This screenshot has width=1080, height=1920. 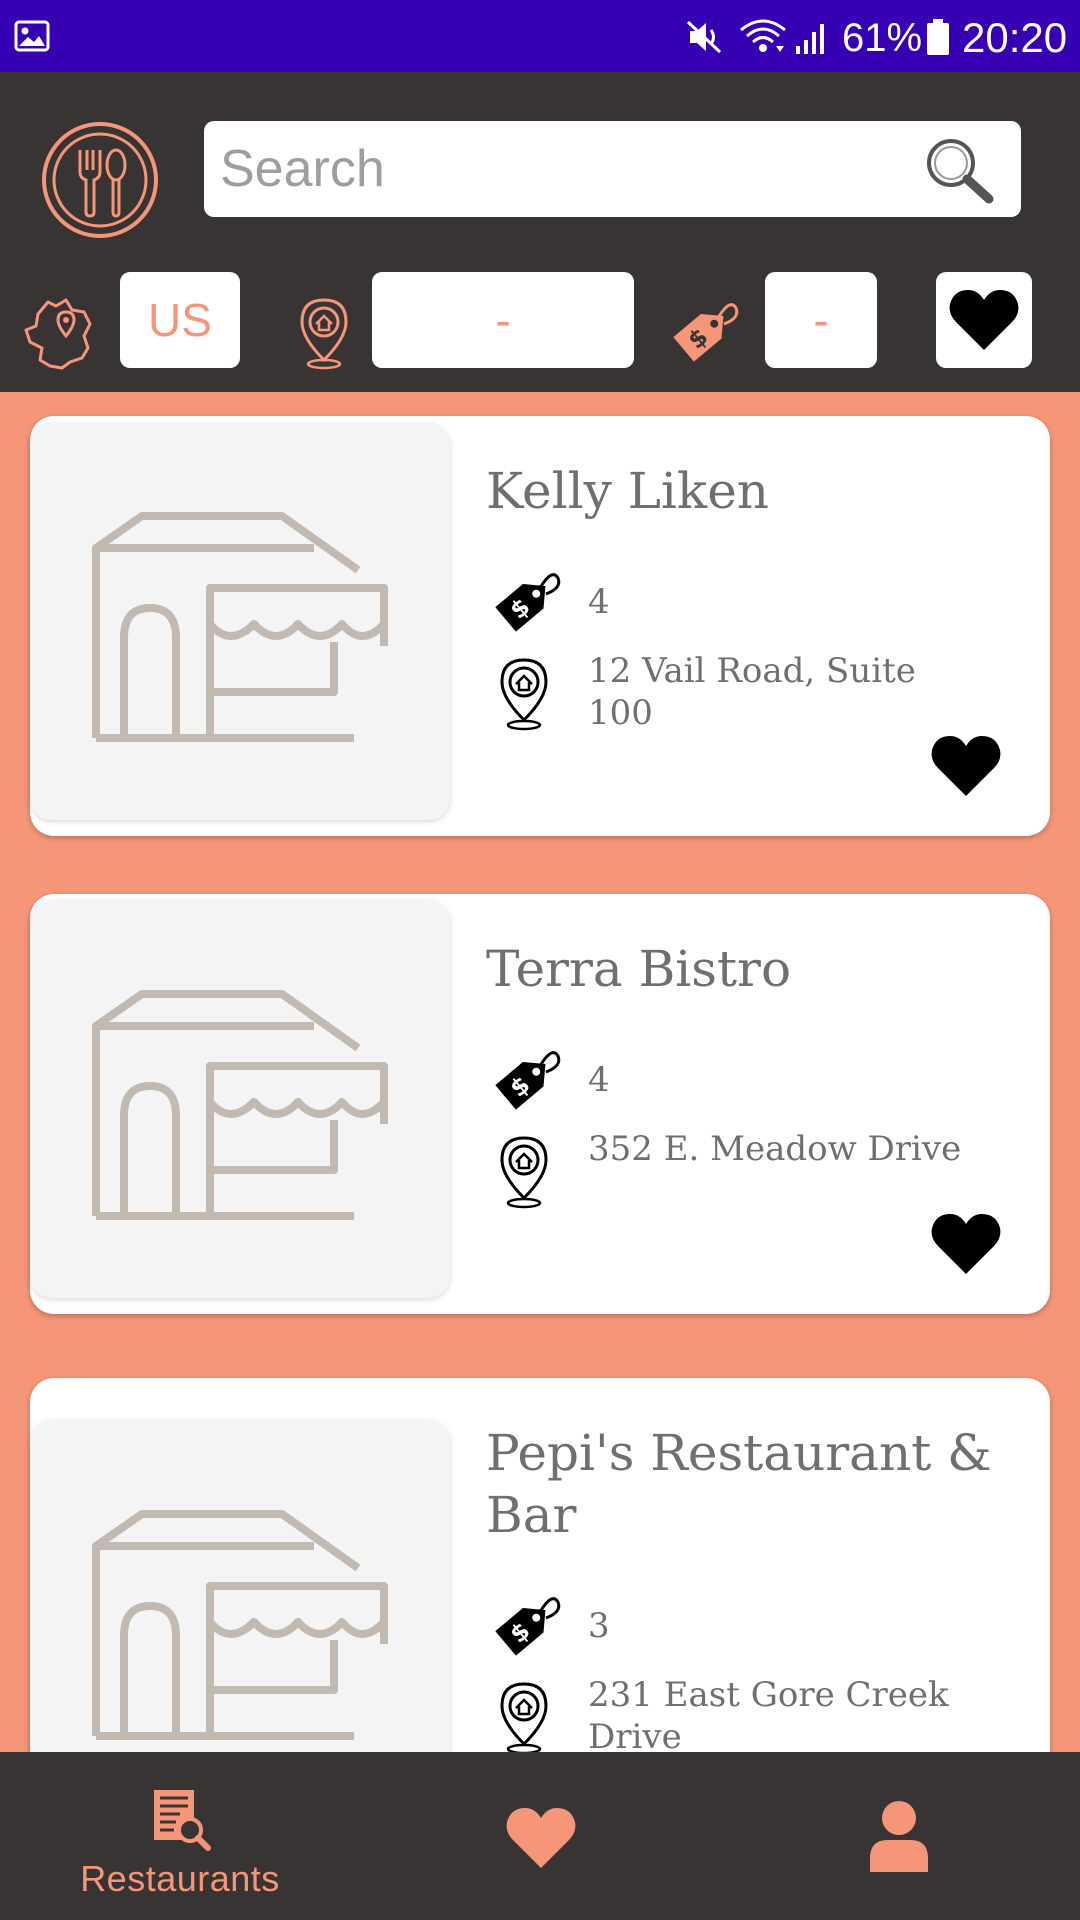 What do you see at coordinates (938, 37) in the screenshot?
I see `battery-icon` at bounding box center [938, 37].